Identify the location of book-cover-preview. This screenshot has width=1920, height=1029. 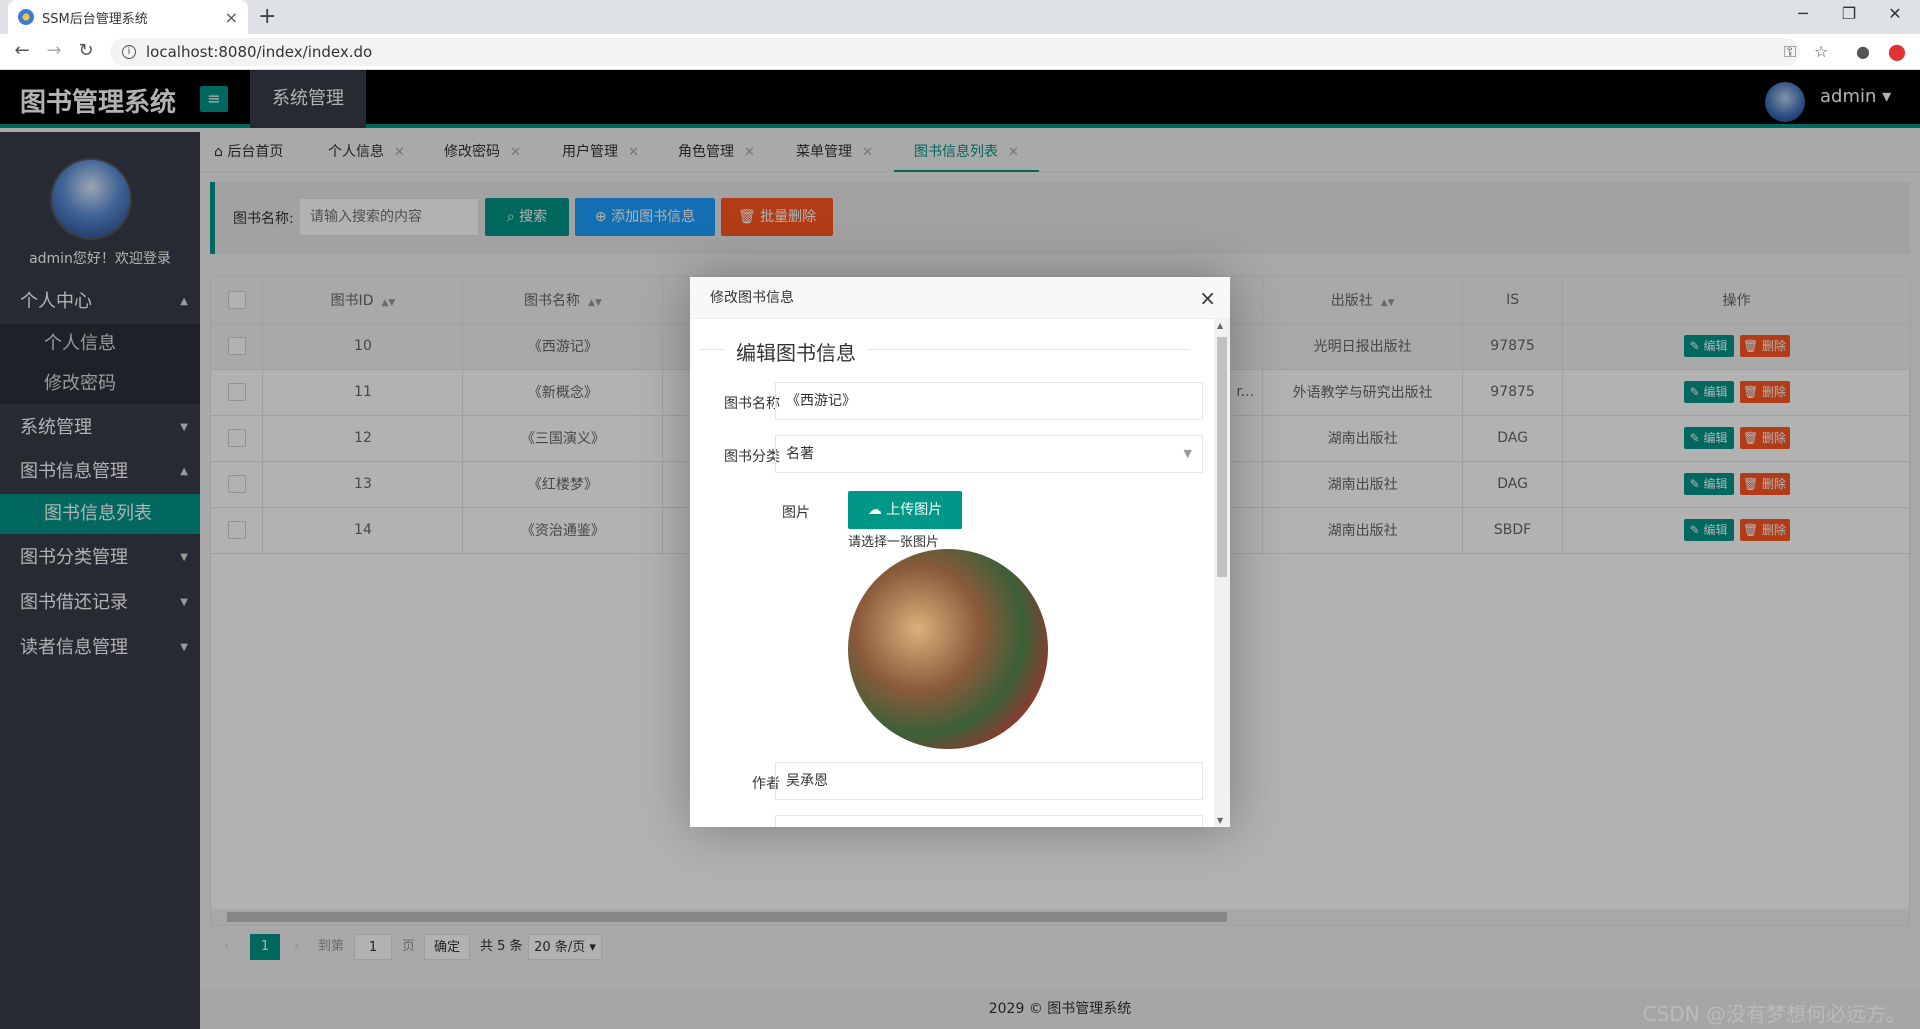
(948, 649).